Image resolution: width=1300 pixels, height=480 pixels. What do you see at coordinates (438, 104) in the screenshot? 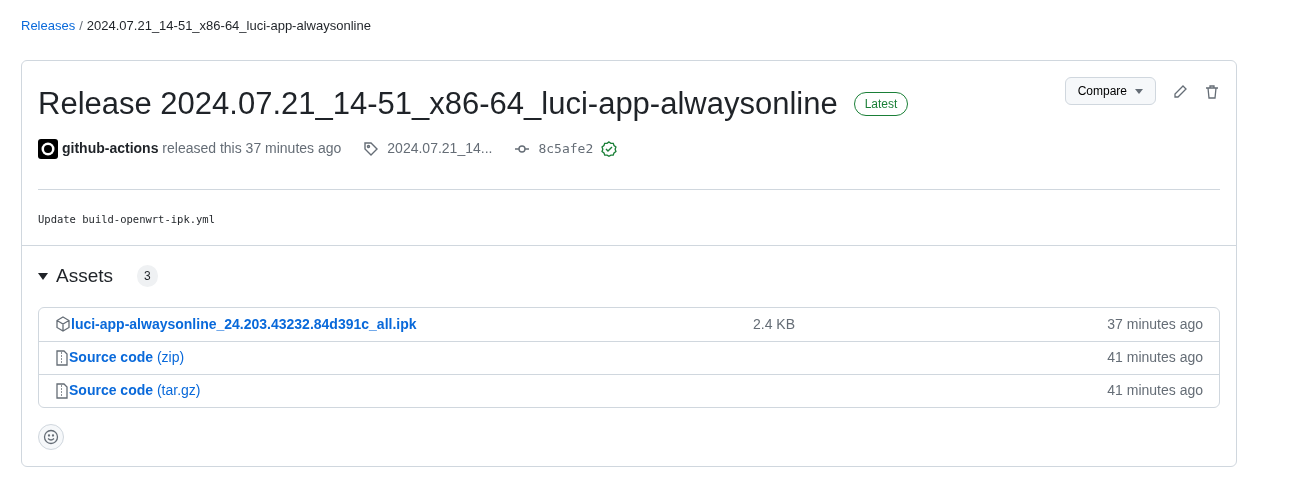
I see `release-title: Release 2024.07.21_14-51_x86-64_luci-app-alwaysonline` at bounding box center [438, 104].